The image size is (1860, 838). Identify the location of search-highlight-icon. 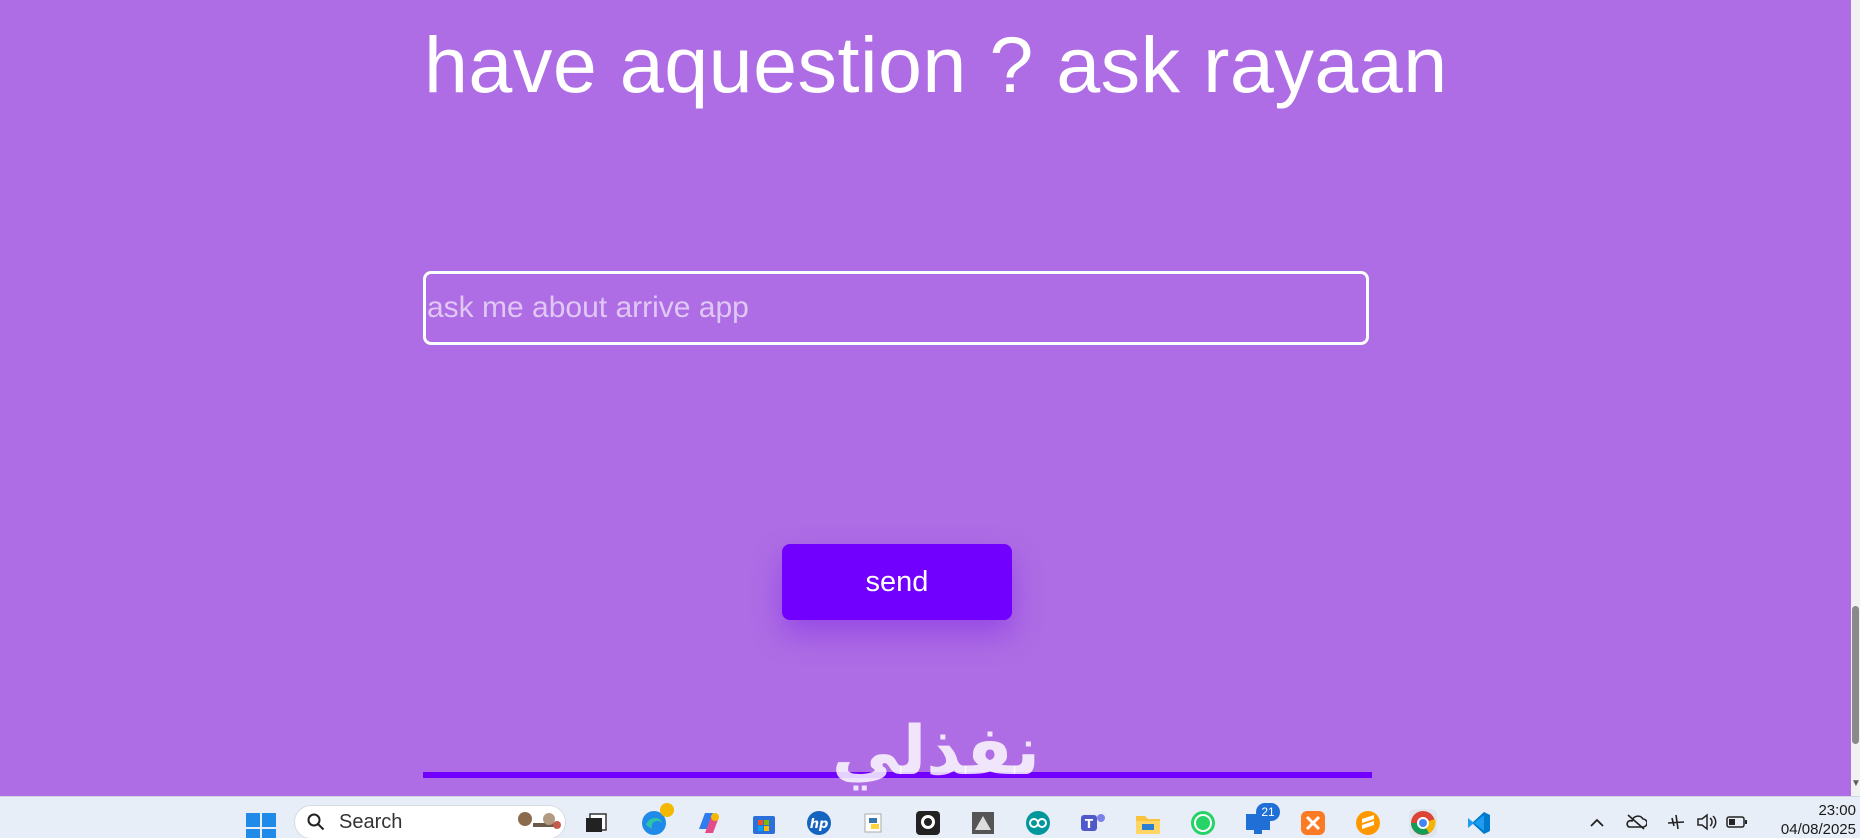
(539, 820).